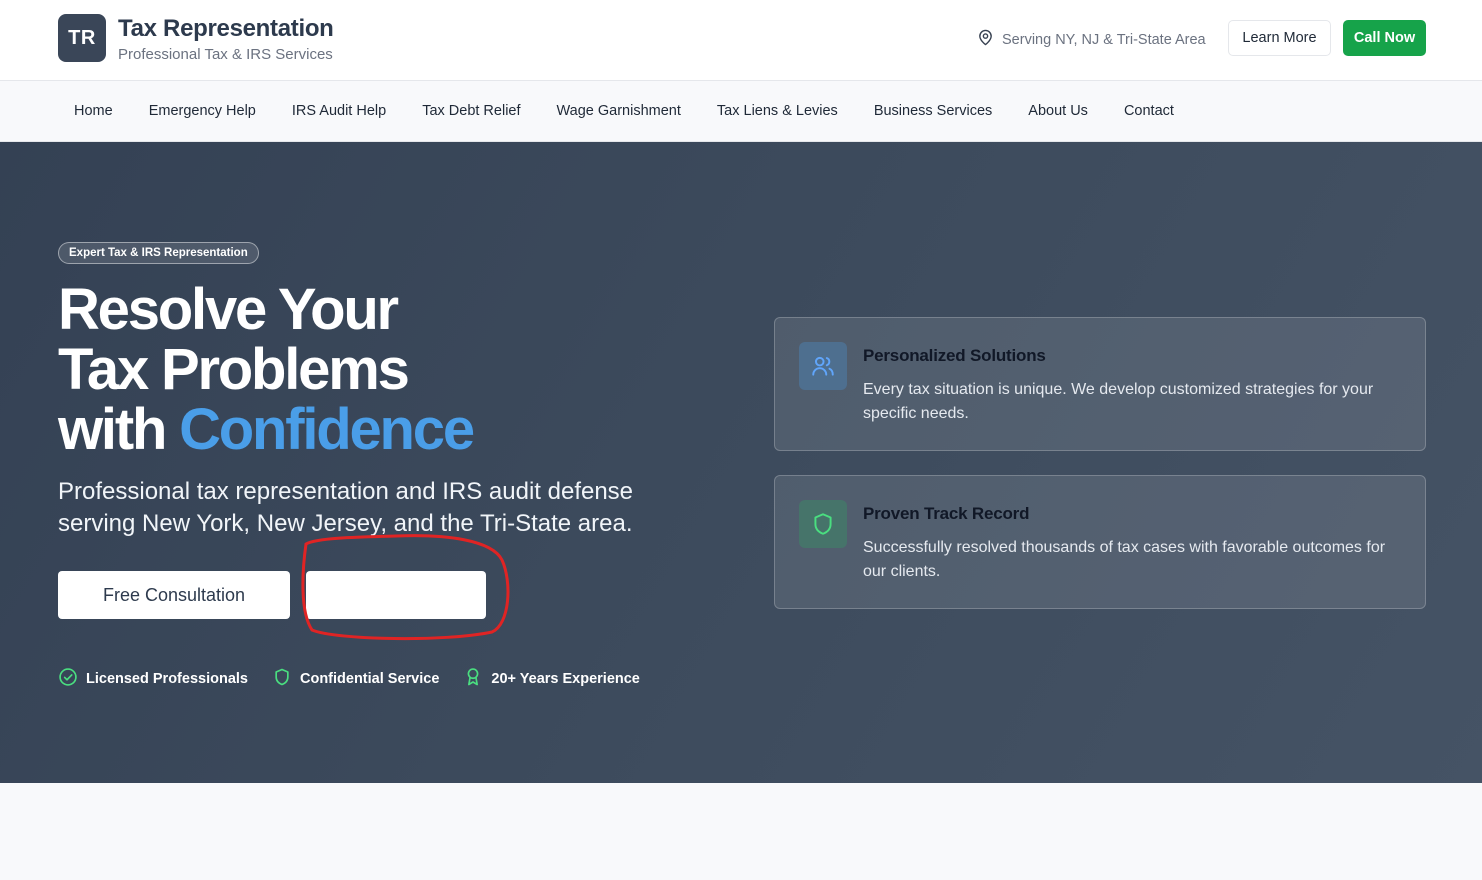 Image resolution: width=1482 pixels, height=880 pixels. What do you see at coordinates (1384, 38) in the screenshot?
I see `call-now-button: Call Now` at bounding box center [1384, 38].